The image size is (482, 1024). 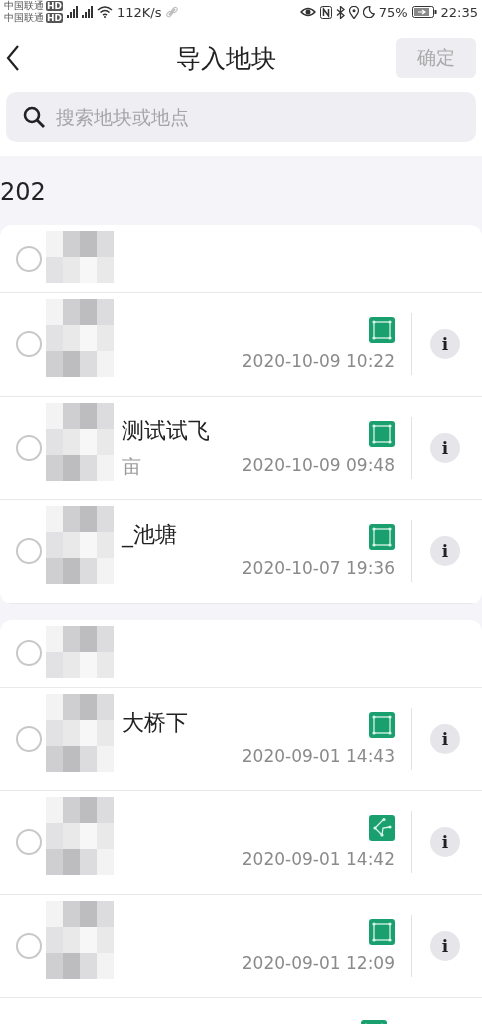 I want to click on plot-name: 测试试飞, so click(x=166, y=430).